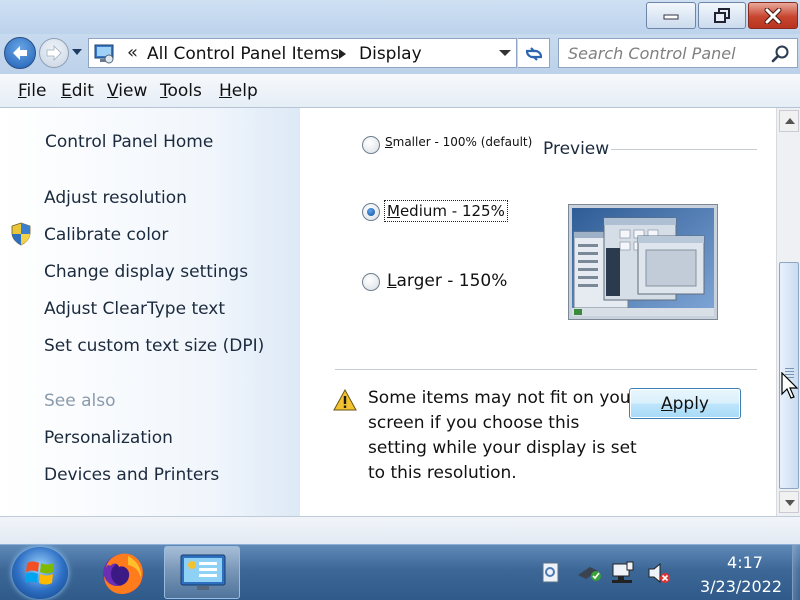 Image resolution: width=800 pixels, height=600 pixels. What do you see at coordinates (146, 272) in the screenshot?
I see `nav-change-display-settings: Change display settings` at bounding box center [146, 272].